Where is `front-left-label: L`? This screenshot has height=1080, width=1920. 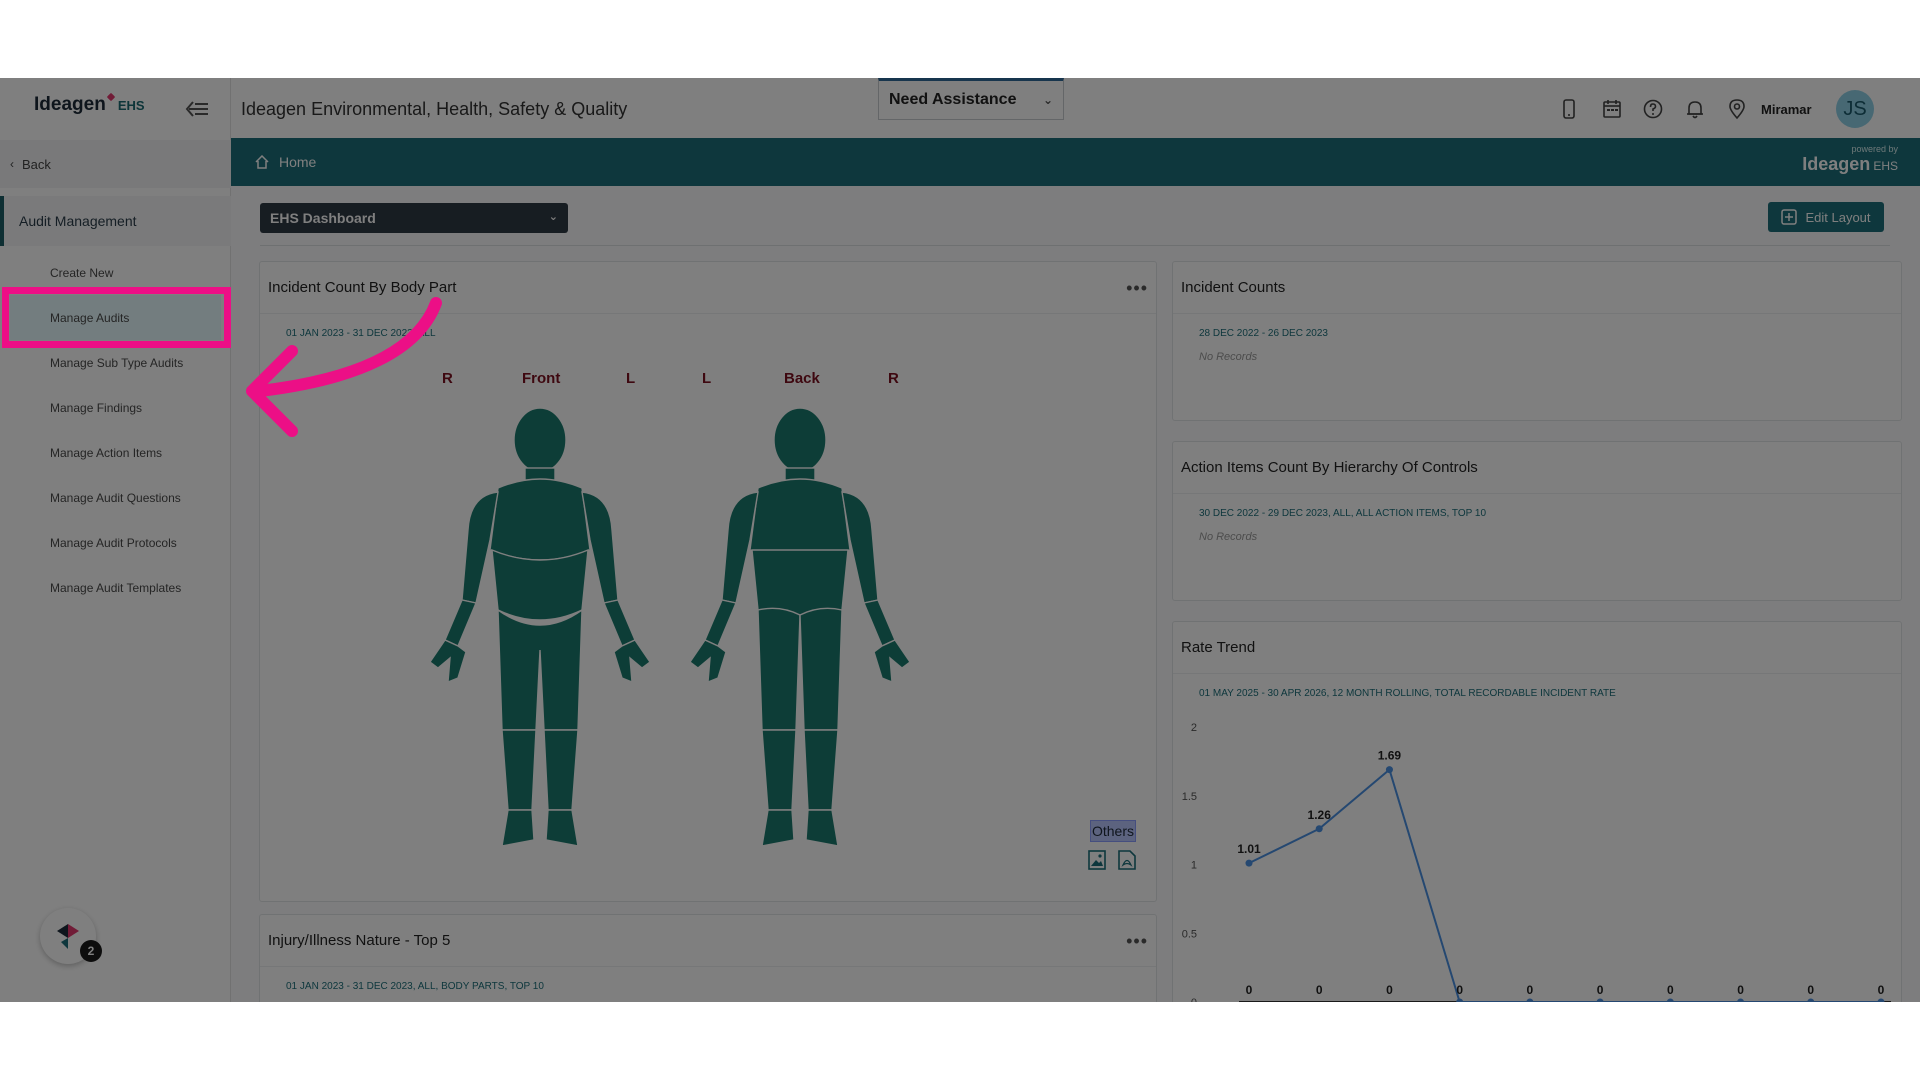
front-left-label: L is located at coordinates (631, 378).